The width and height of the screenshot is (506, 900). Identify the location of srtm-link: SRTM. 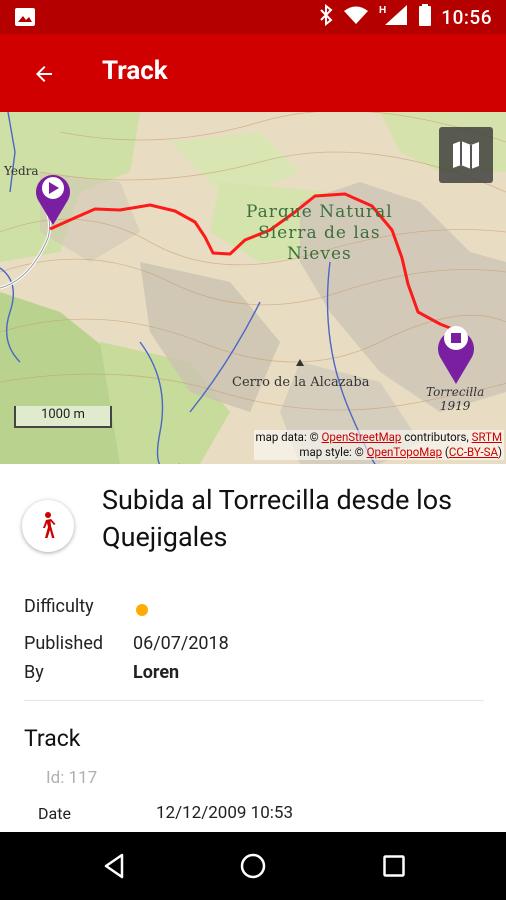
(487, 437).